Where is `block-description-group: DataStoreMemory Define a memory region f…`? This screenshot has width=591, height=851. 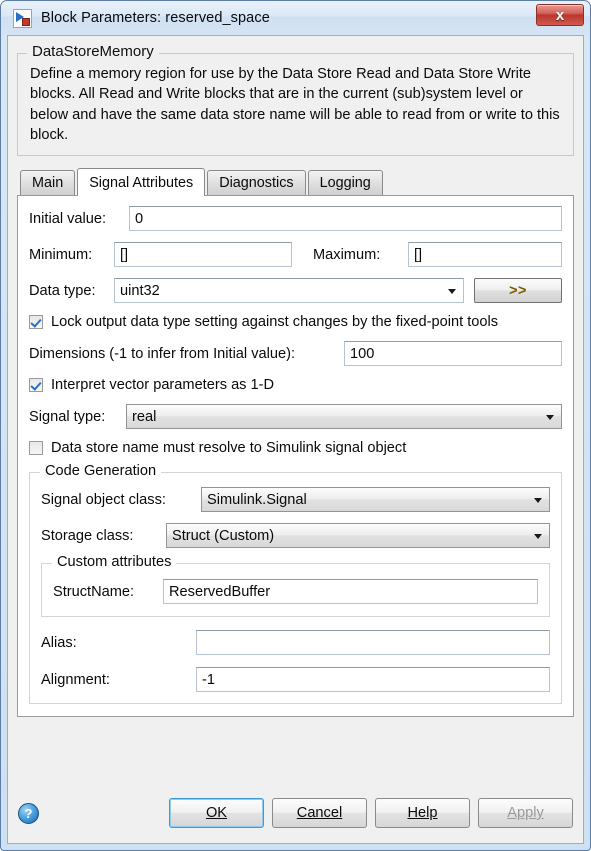
block-description-group: DataStoreMemory Define a memory region f… is located at coordinates (295, 100).